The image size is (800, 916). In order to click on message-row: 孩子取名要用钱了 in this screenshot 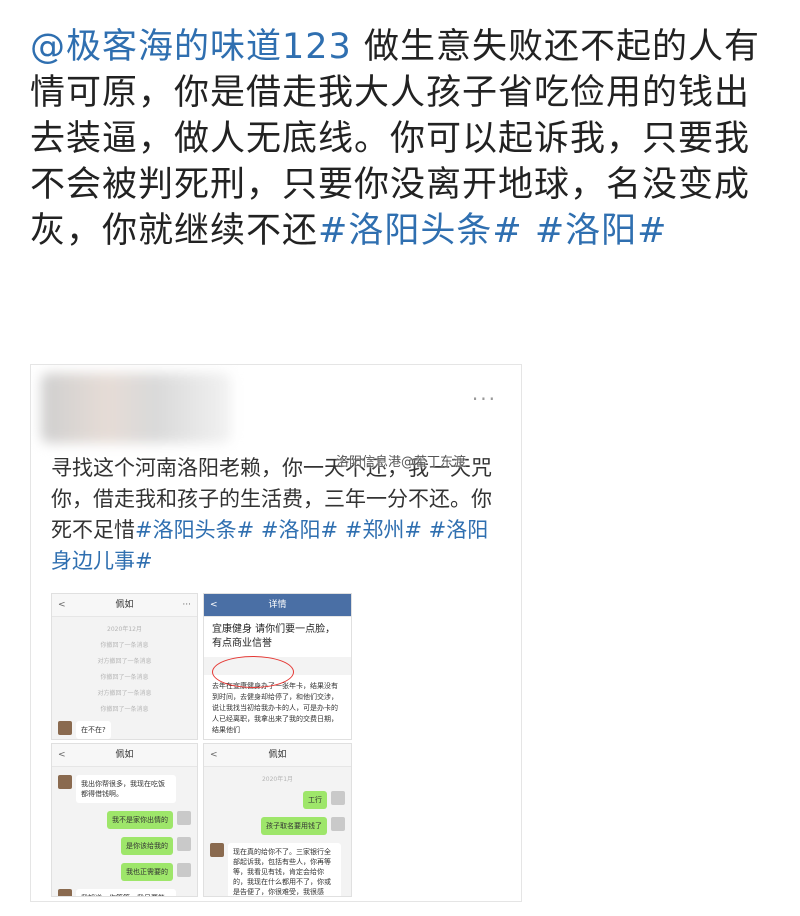, I will do `click(277, 826)`.